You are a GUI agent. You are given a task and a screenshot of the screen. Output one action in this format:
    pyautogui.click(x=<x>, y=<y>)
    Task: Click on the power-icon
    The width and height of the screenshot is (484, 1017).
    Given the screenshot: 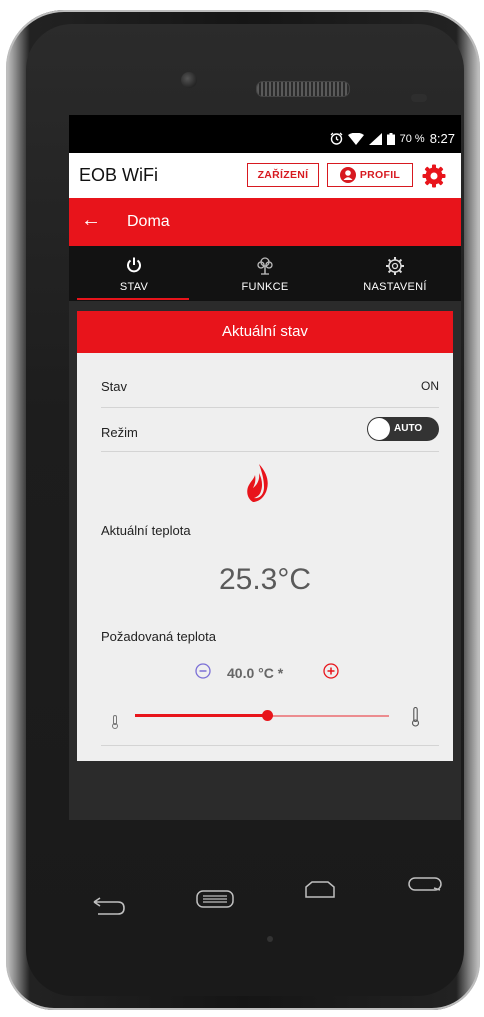 What is the action you would take?
    pyautogui.click(x=134, y=265)
    